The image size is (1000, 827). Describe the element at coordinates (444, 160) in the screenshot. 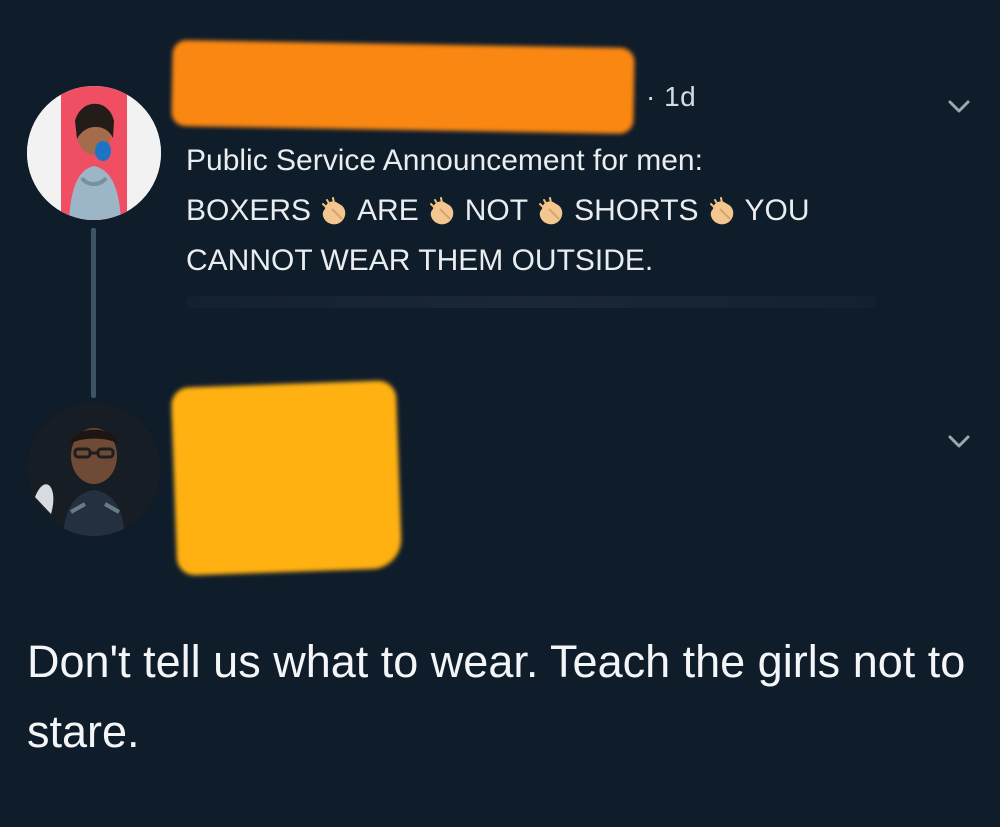

I see `post-line-1: Public Service Announcement for men:` at that location.